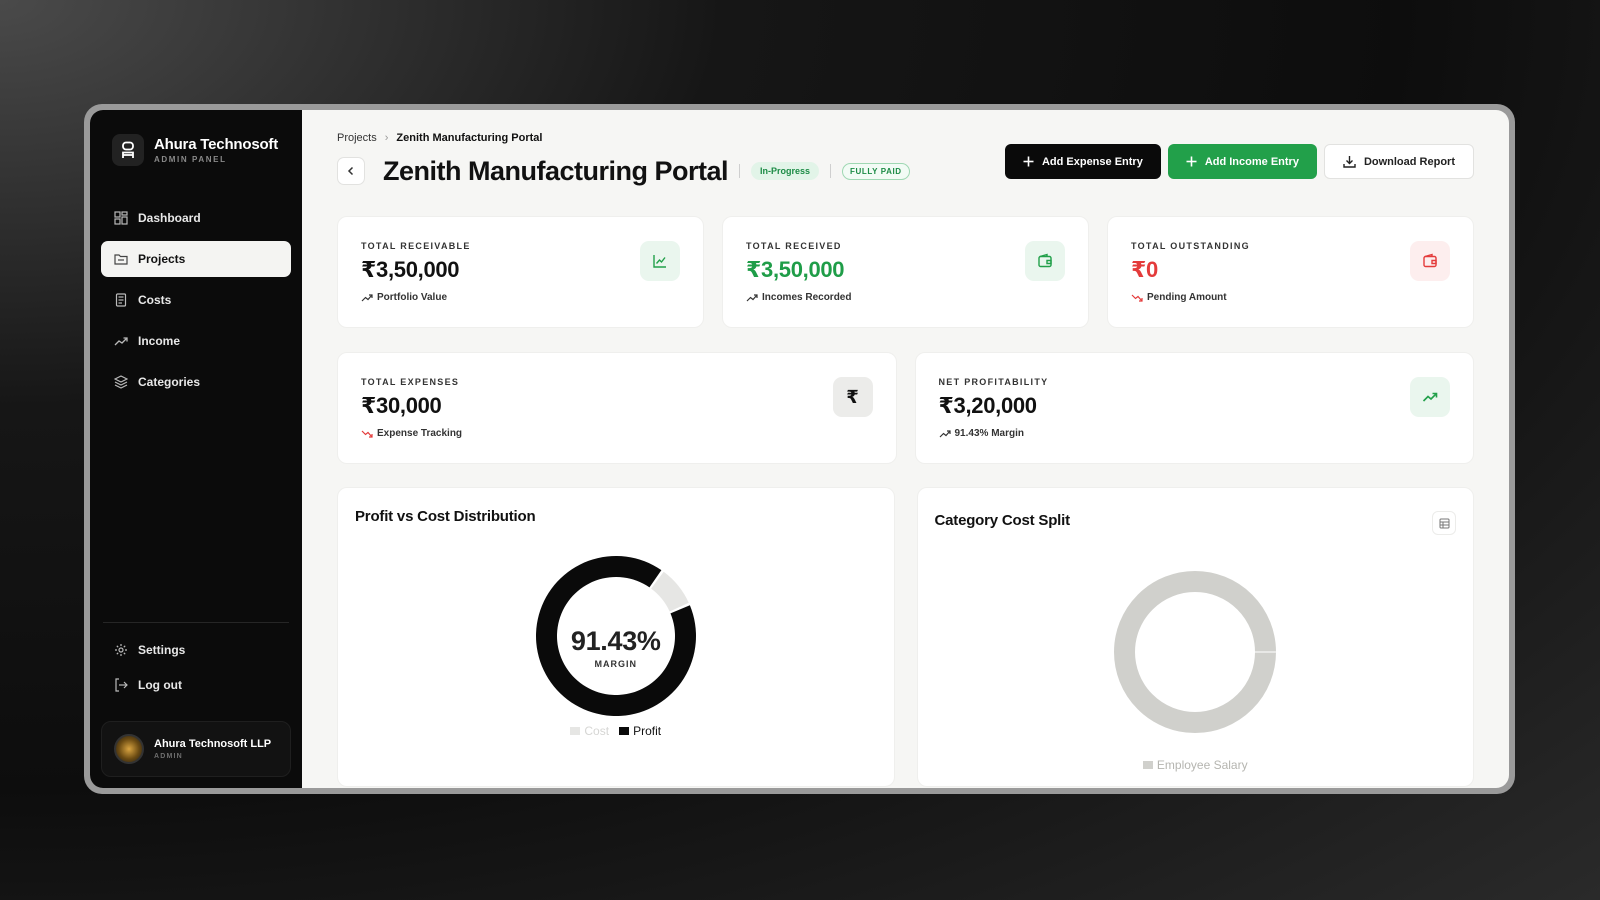 The height and width of the screenshot is (900, 1600). What do you see at coordinates (169, 218) in the screenshot?
I see `sidebar-item-label: Dashboard` at bounding box center [169, 218].